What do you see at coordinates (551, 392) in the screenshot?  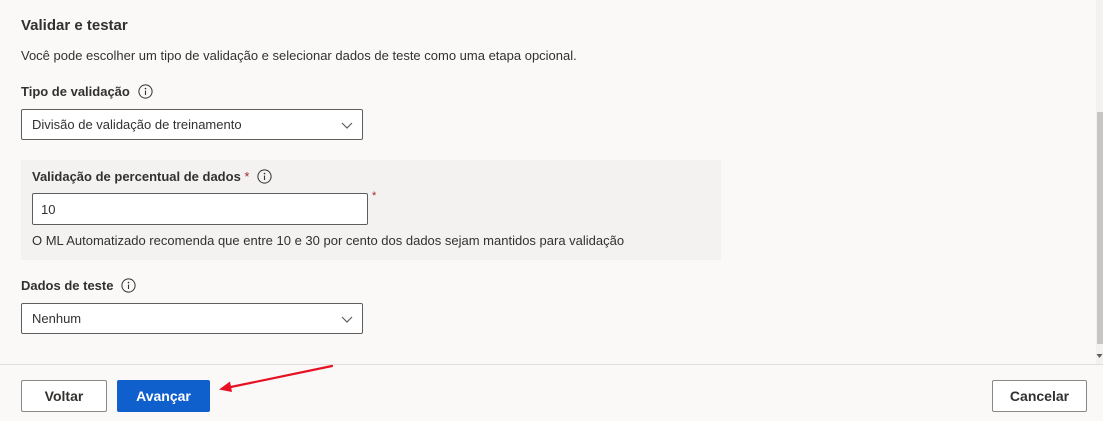 I see `wizard-footer: Voltar Avançar Cancelar` at bounding box center [551, 392].